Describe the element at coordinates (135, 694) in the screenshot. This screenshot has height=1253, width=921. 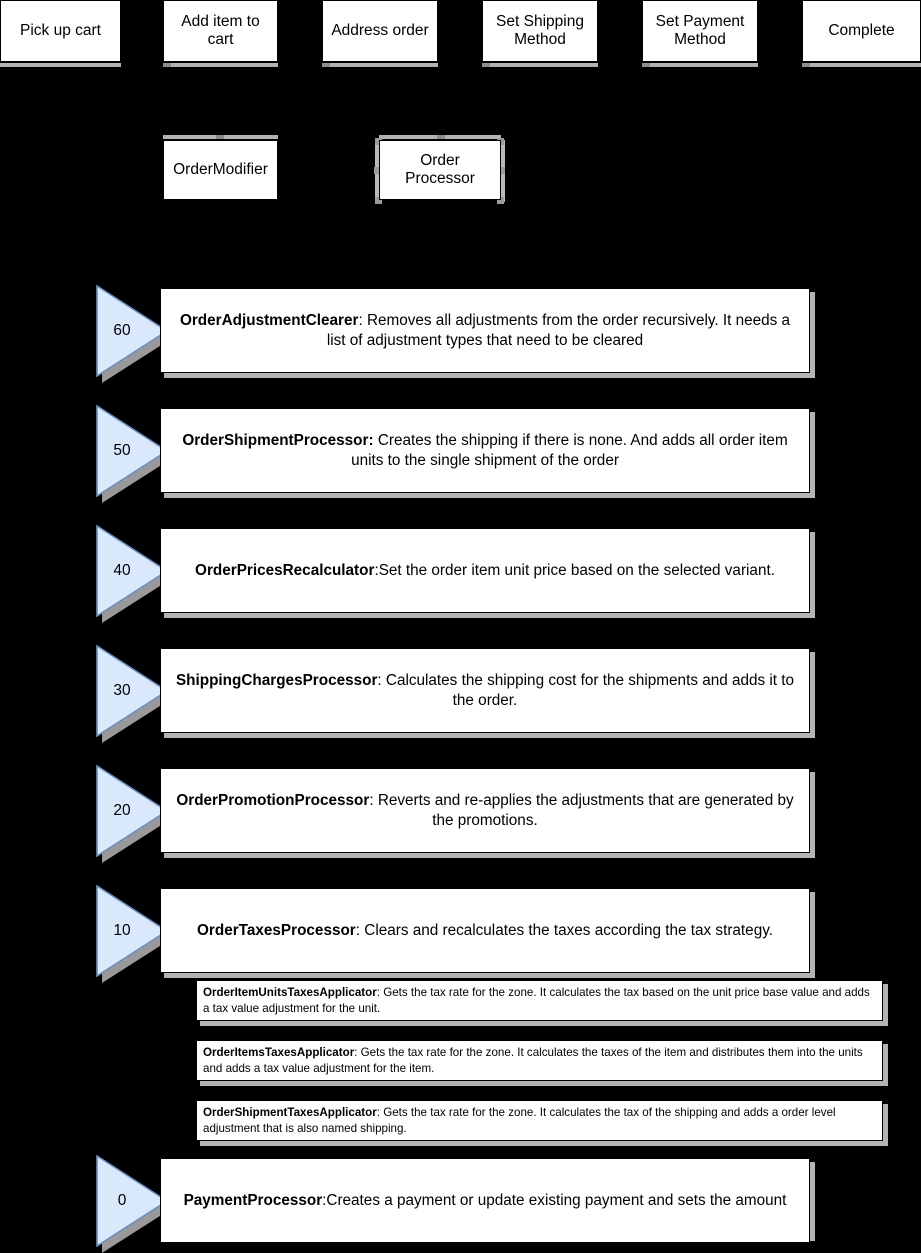
I see `priority-marker-30: 30` at that location.